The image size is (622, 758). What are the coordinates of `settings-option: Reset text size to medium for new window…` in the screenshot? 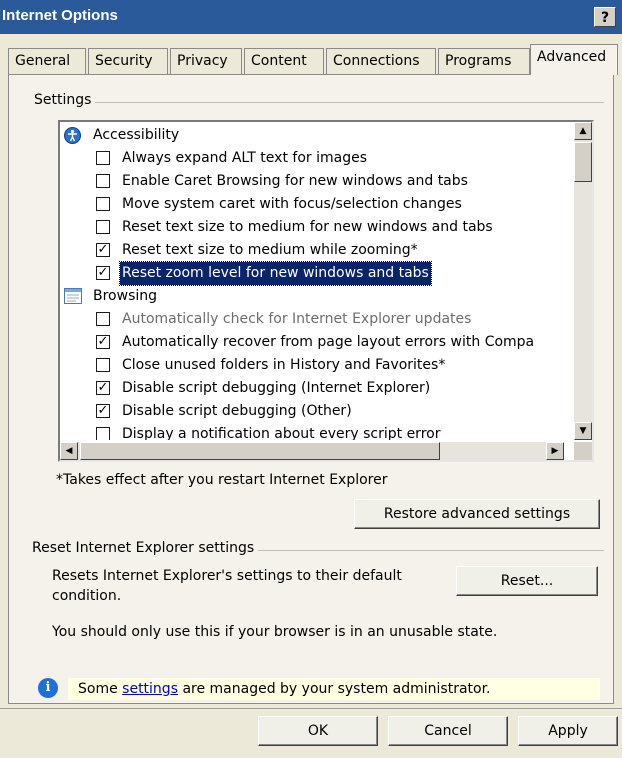 It's located at (312, 227).